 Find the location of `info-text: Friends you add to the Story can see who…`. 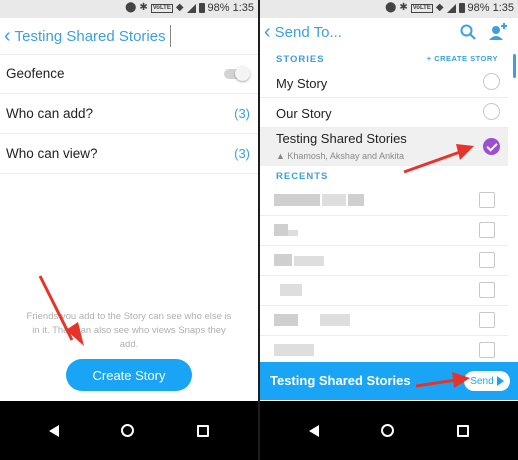

info-text: Friends you add to the Story can see who… is located at coordinates (129, 330).